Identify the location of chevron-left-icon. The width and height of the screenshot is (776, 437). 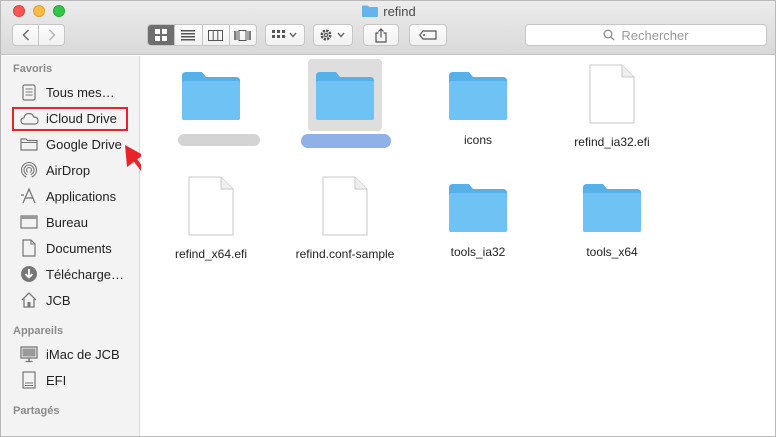
(25, 35).